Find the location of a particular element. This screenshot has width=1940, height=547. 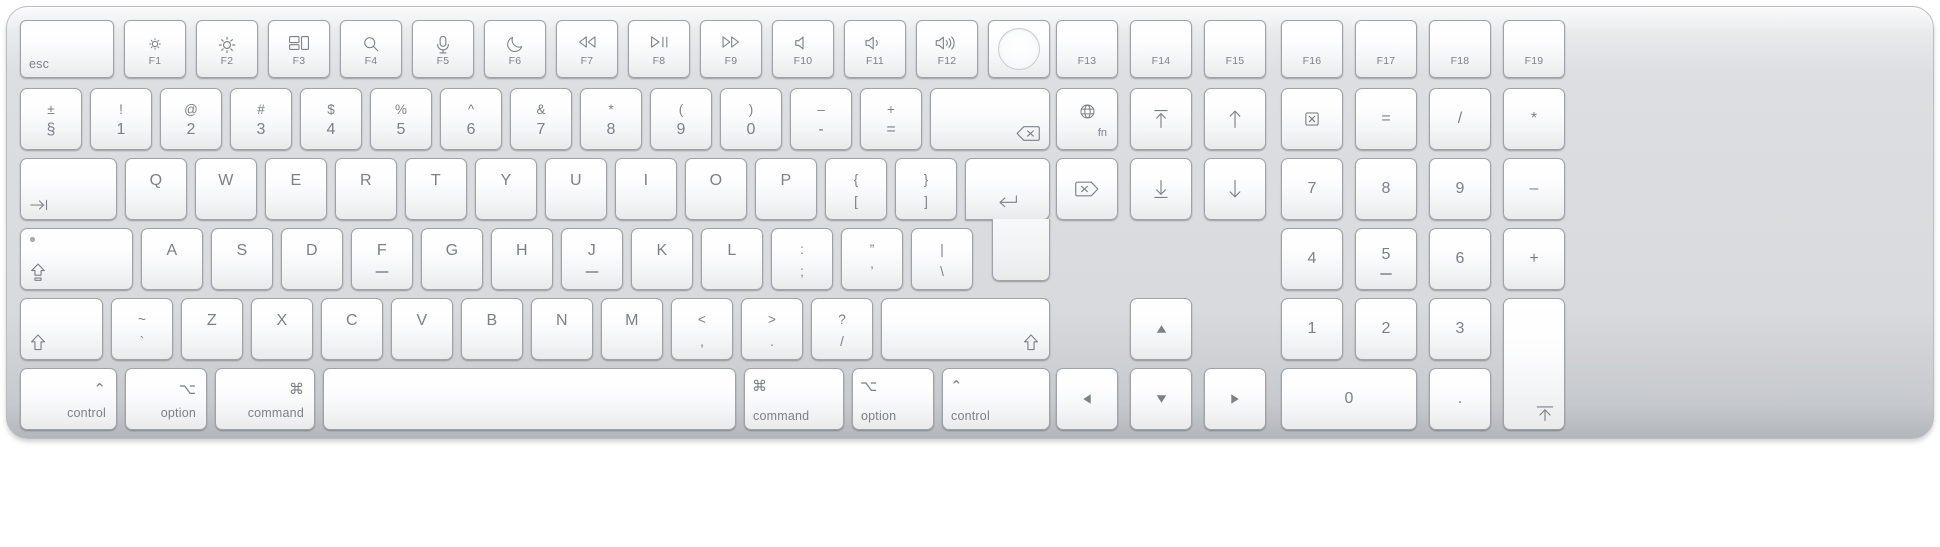

key-f16: F16 is located at coordinates (1312, 49).